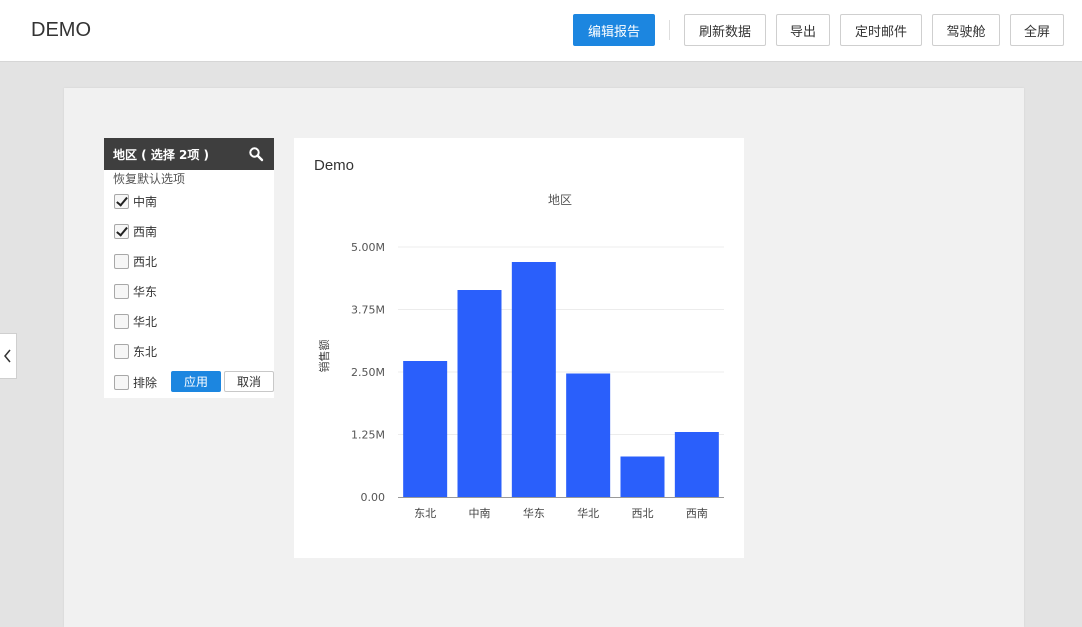 This screenshot has width=1082, height=627. I want to click on x-tick-label: 西北, so click(643, 513).